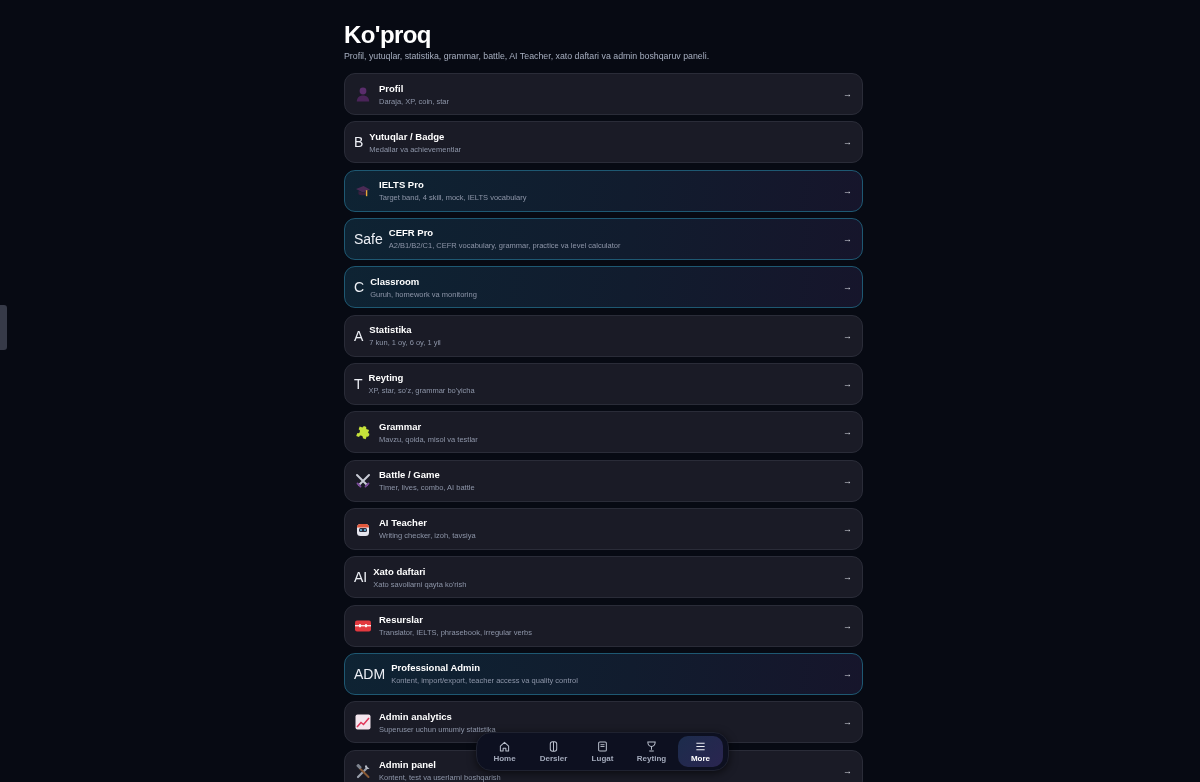  What do you see at coordinates (363, 625) in the screenshot?
I see `toolbox-icon` at bounding box center [363, 625].